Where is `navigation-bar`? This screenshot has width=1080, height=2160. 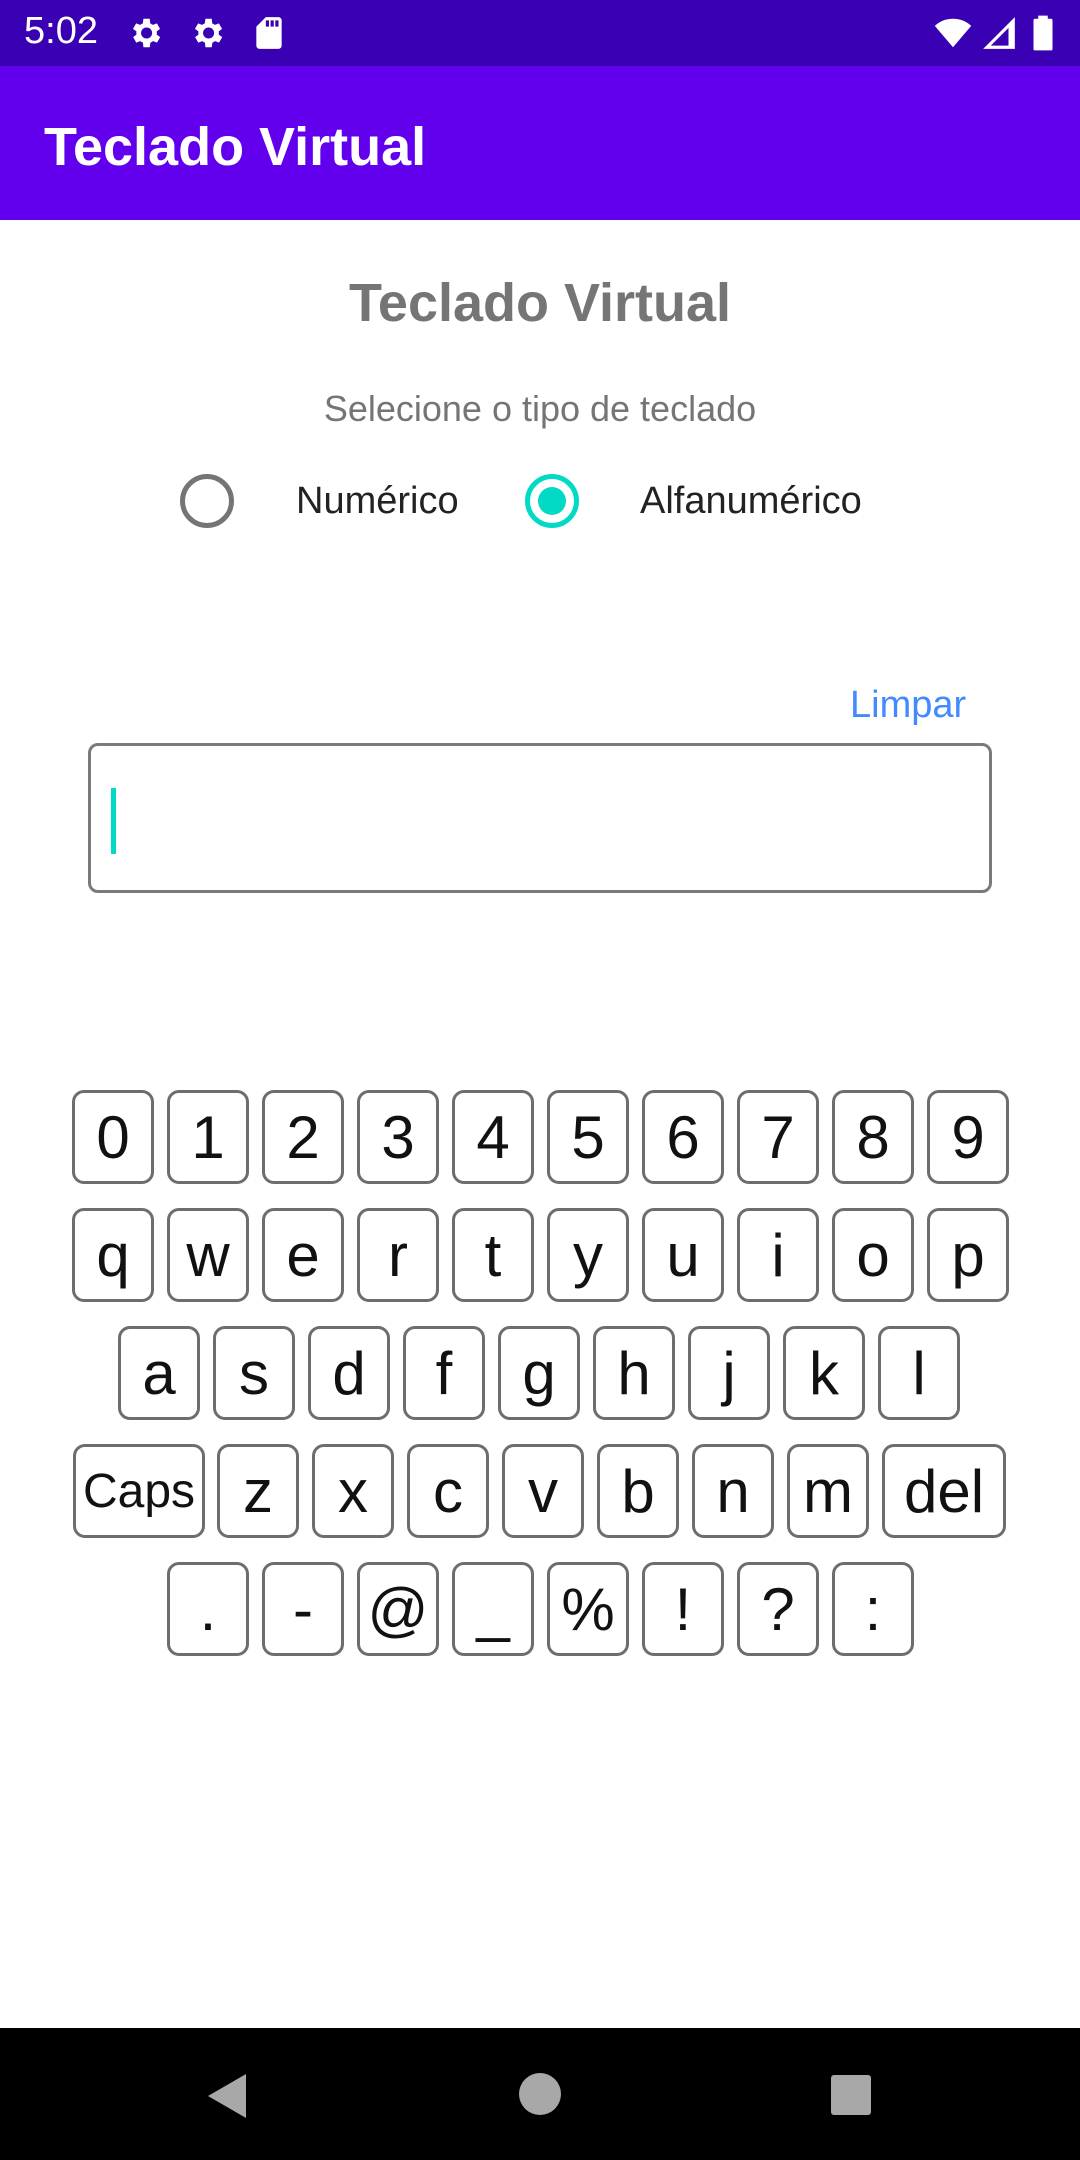
navigation-bar is located at coordinates (540, 2094).